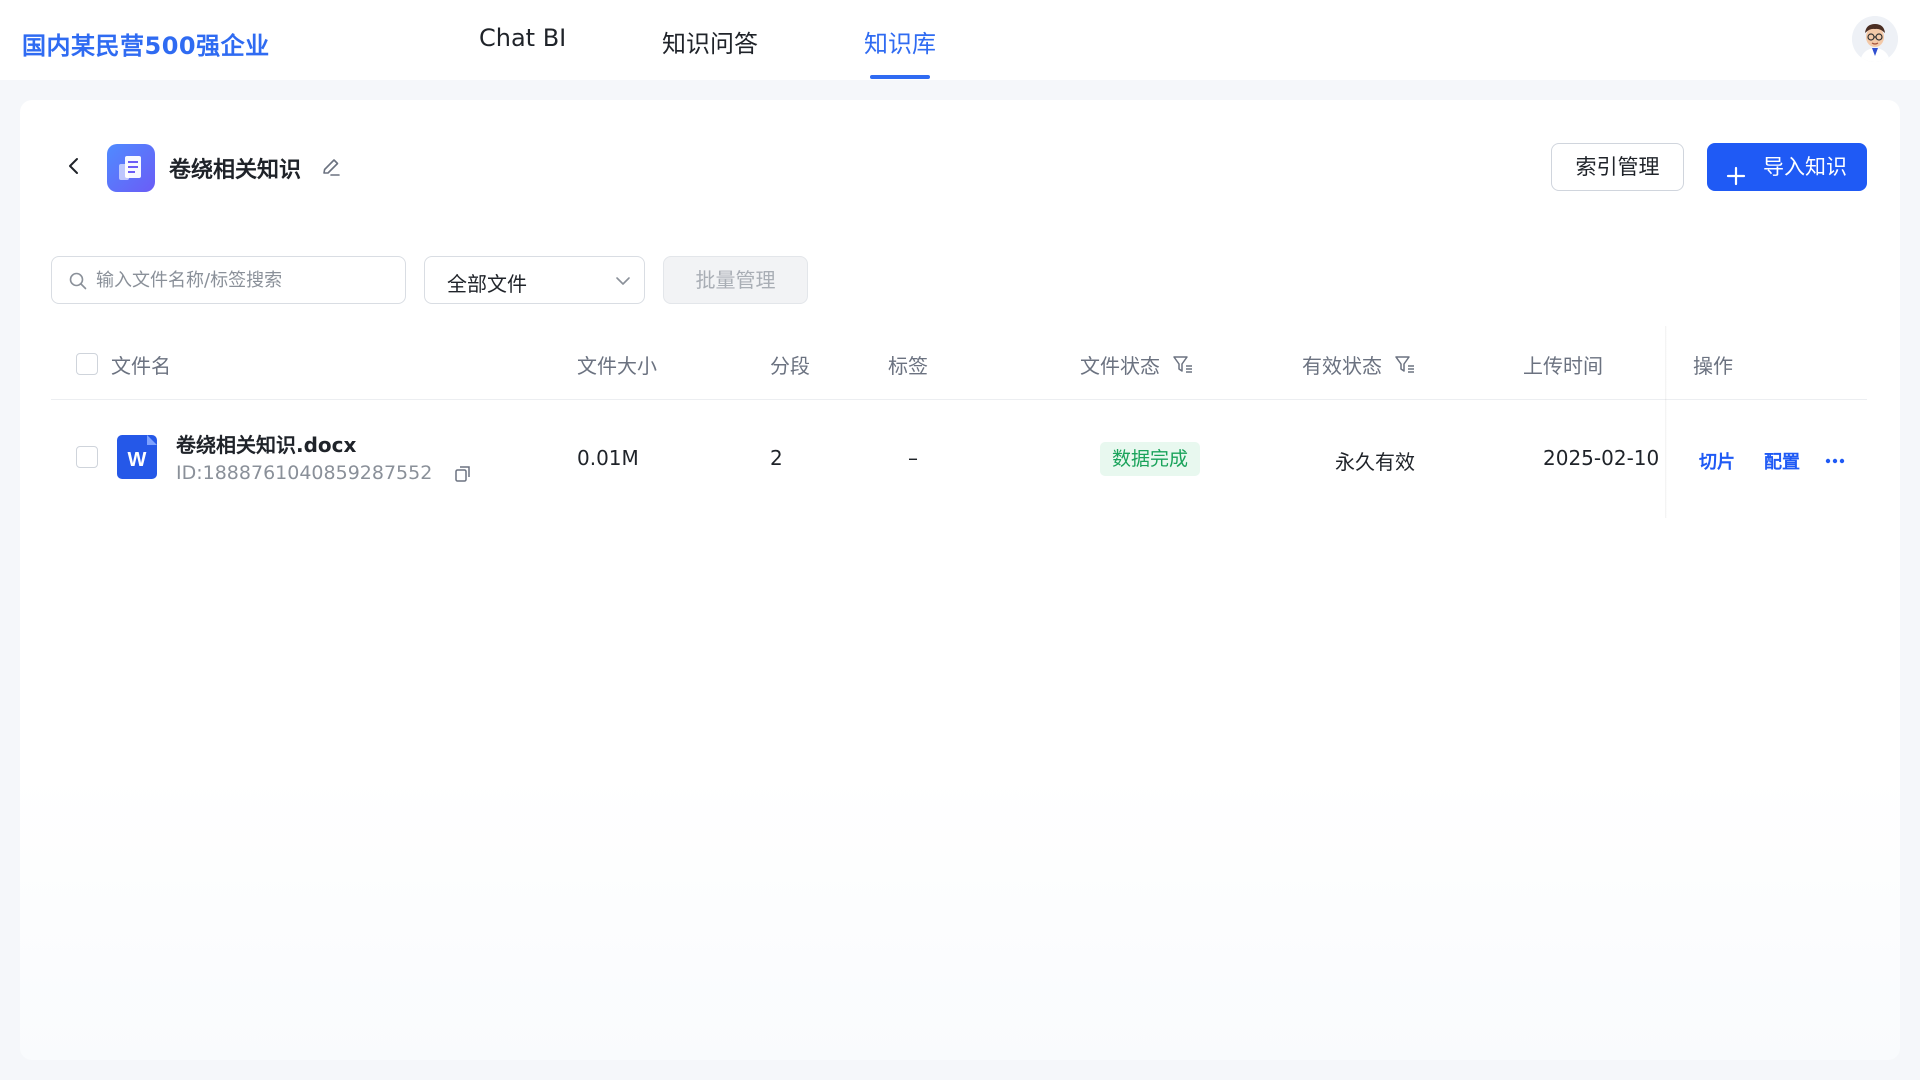 This screenshot has height=1080, width=1920. I want to click on tab-knowledge-base: 知识库, so click(900, 41).